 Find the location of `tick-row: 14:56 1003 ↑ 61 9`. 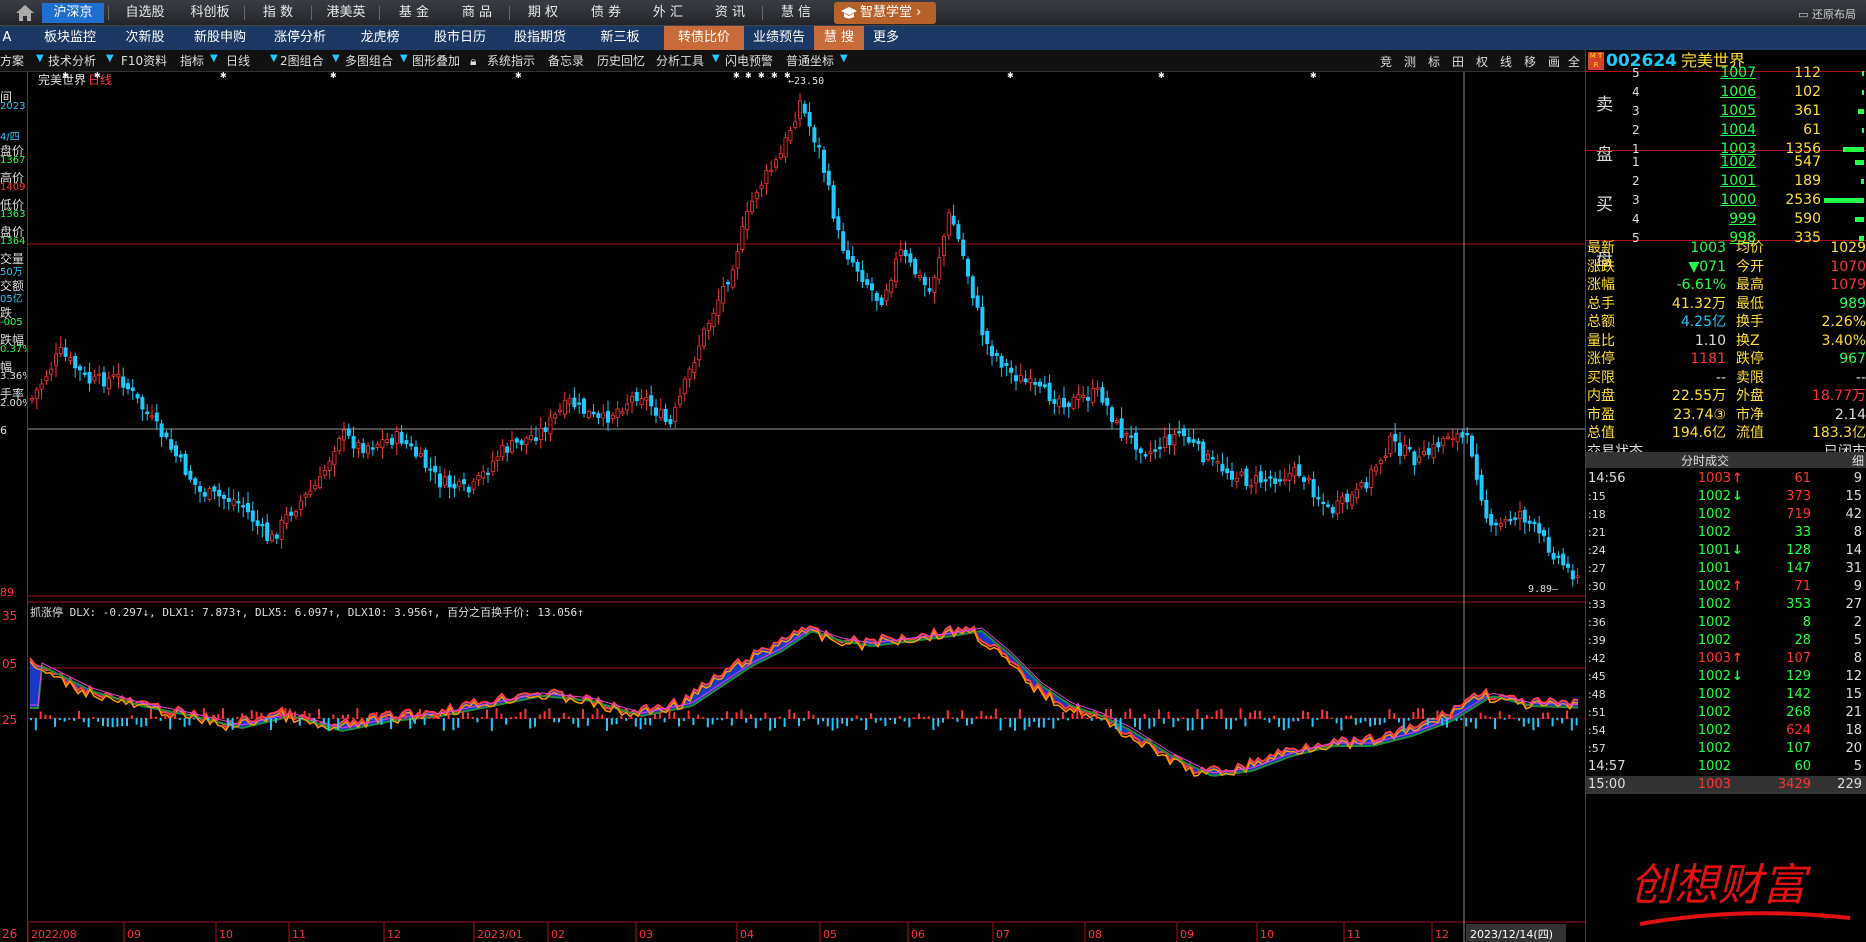

tick-row: 14:56 1003 ↑ 61 9 is located at coordinates (1726, 479).